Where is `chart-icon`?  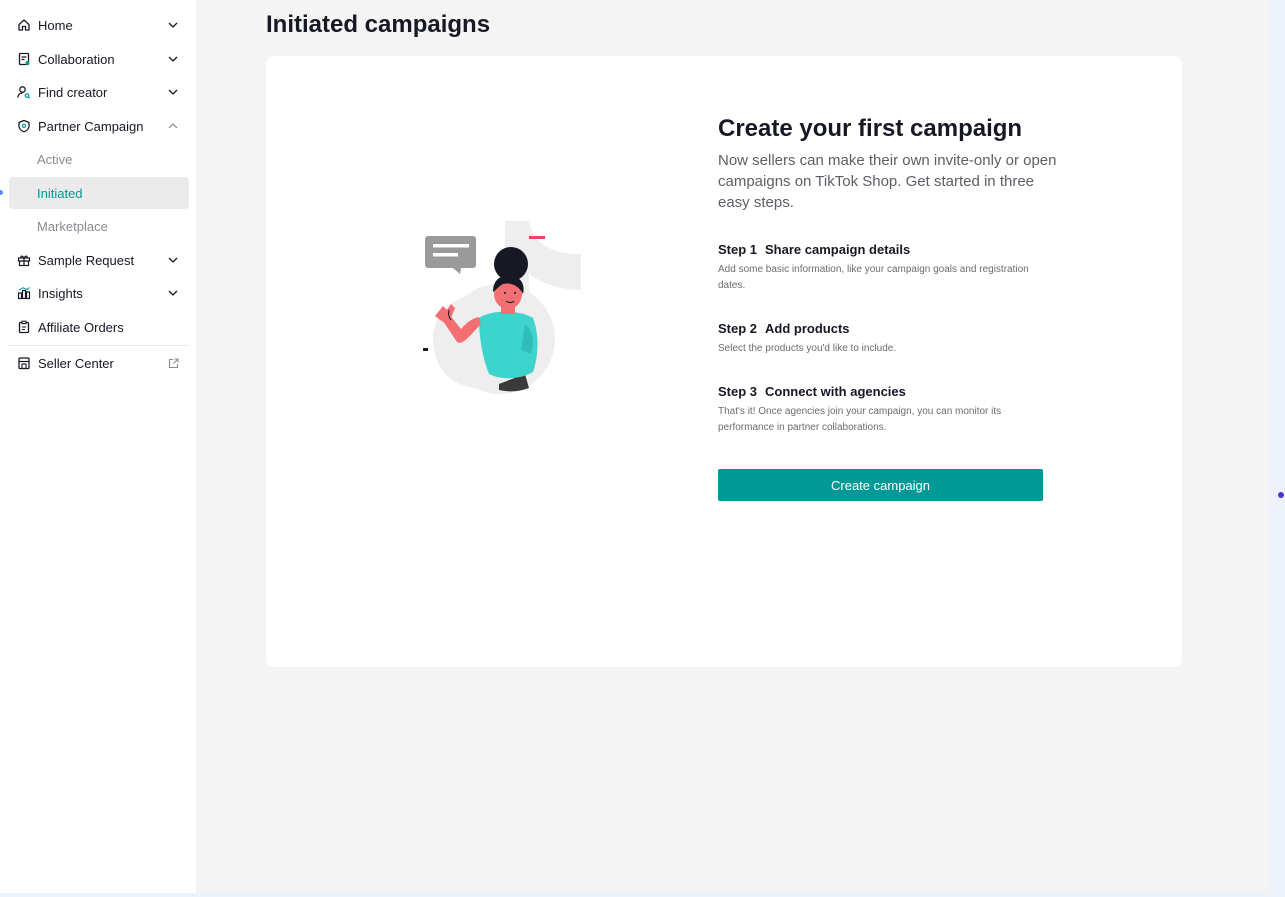
chart-icon is located at coordinates (24, 293).